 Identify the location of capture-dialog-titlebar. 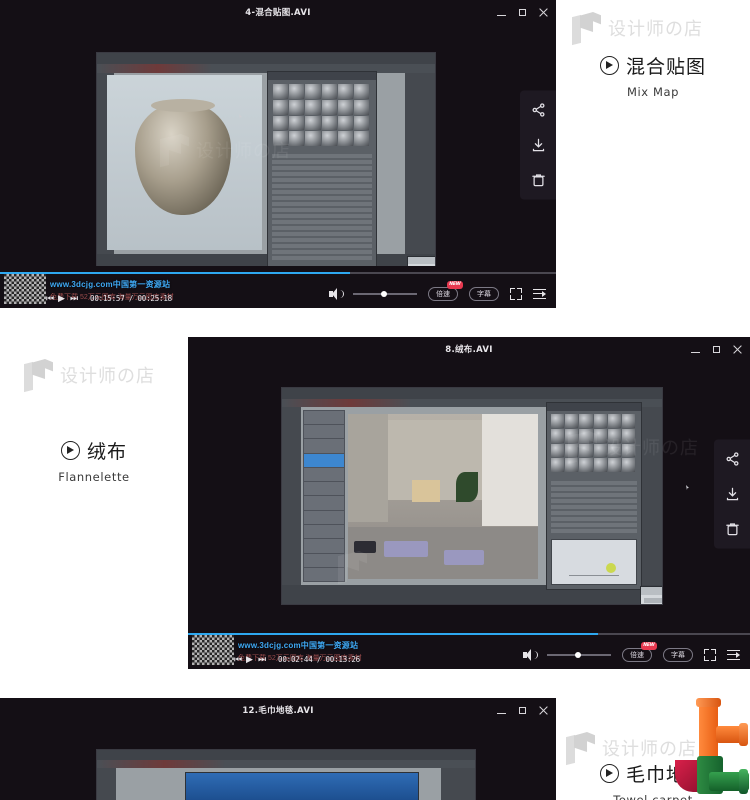
(302, 786).